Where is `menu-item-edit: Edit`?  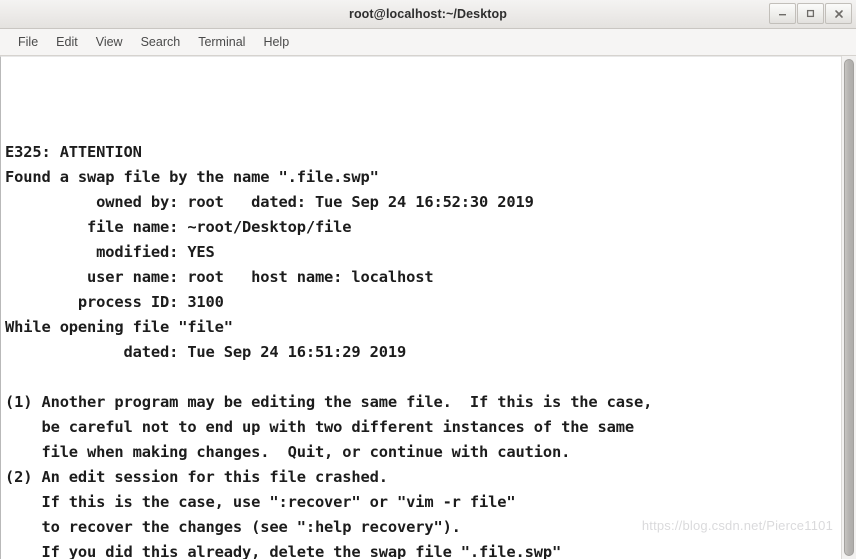 menu-item-edit: Edit is located at coordinates (67, 42).